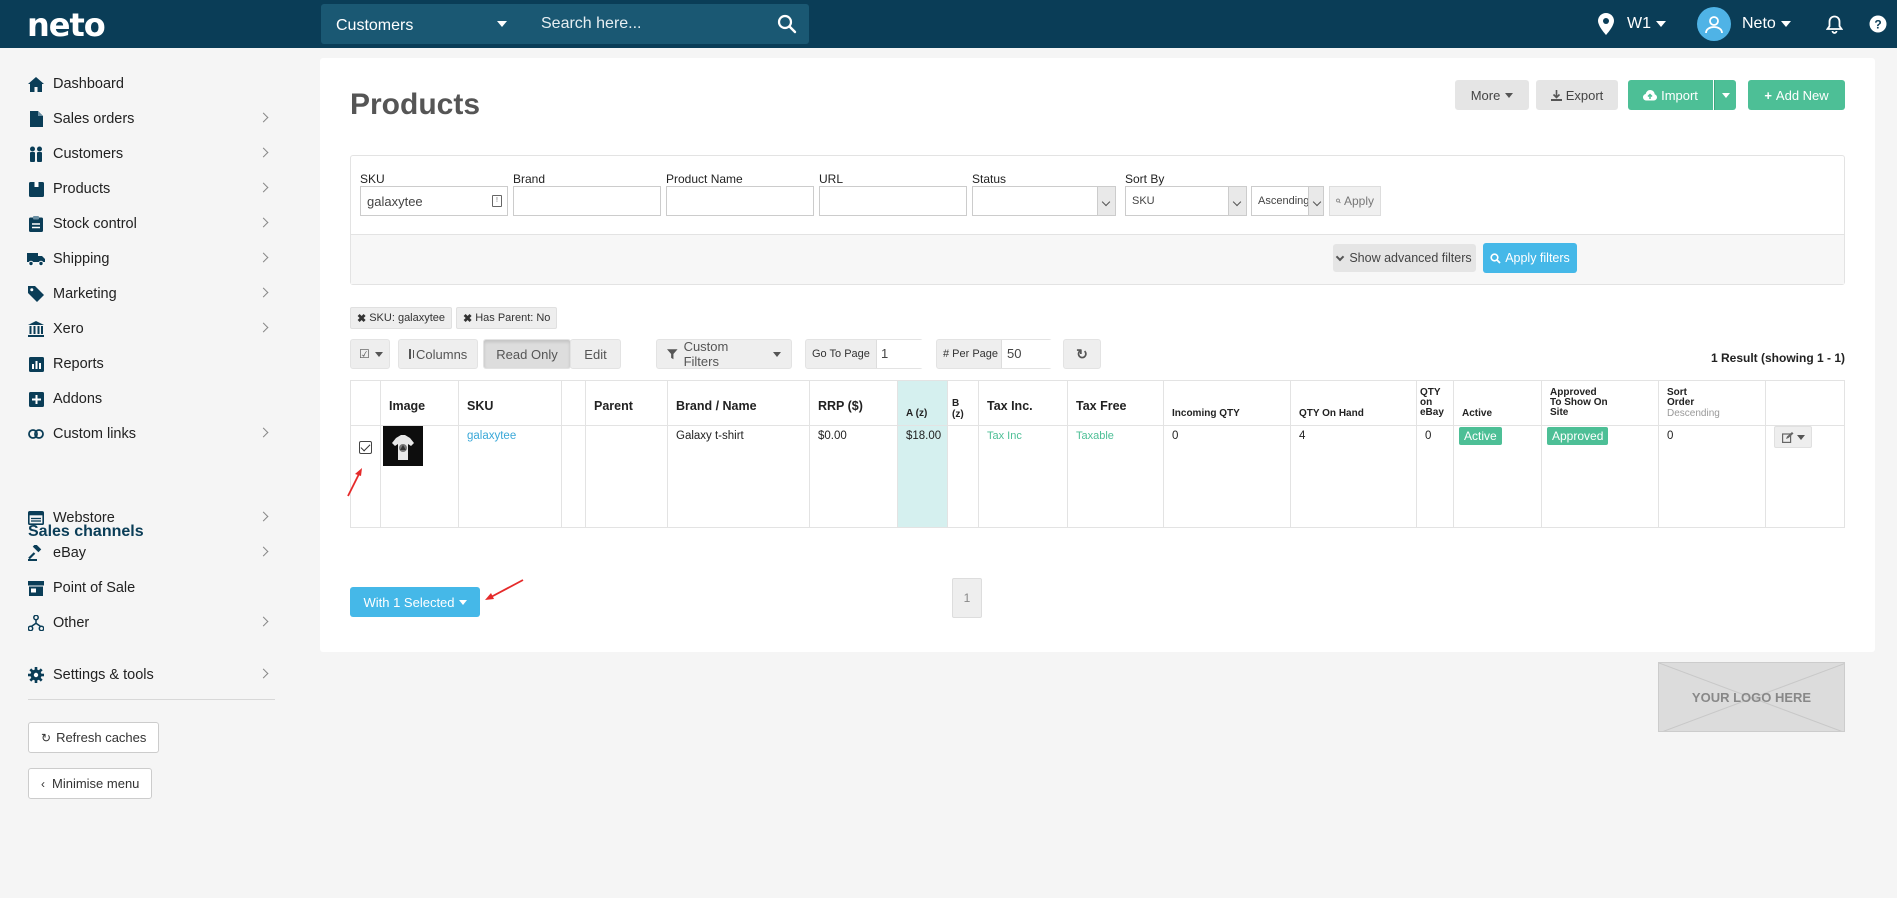  Describe the element at coordinates (960, 409) in the screenshot. I see `header-price-b: B (z)` at that location.